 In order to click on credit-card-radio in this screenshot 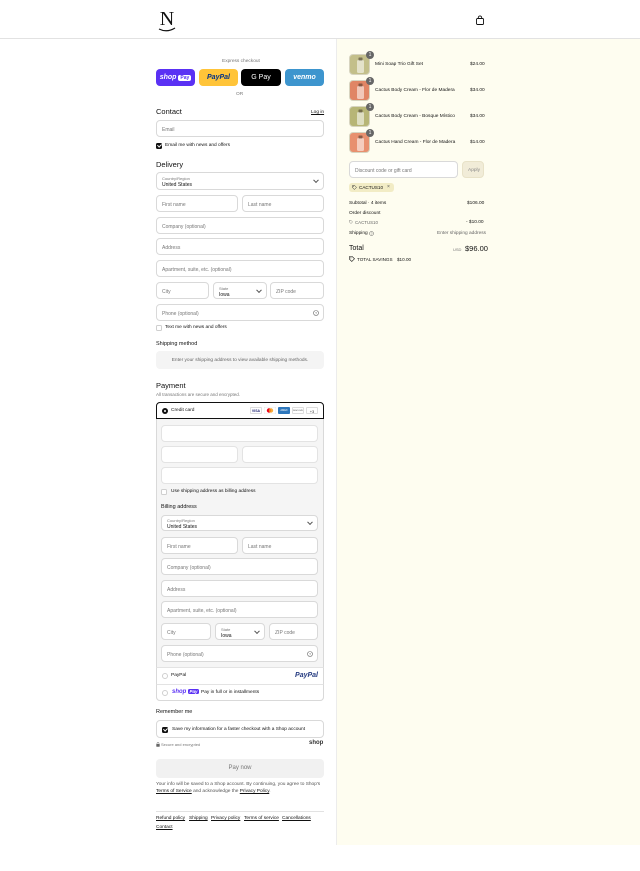, I will do `click(165, 411)`.